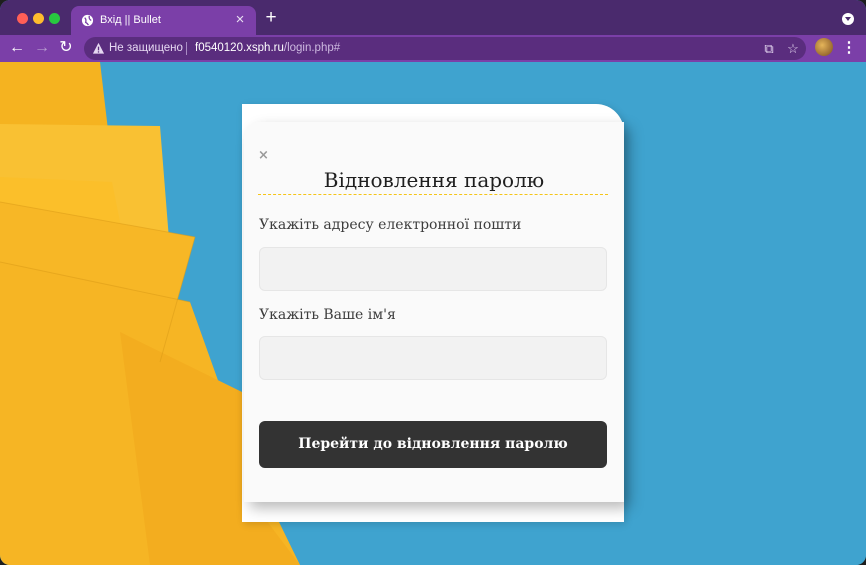 The width and height of the screenshot is (866, 565). What do you see at coordinates (240, 20) in the screenshot?
I see `close-icon: ×` at bounding box center [240, 20].